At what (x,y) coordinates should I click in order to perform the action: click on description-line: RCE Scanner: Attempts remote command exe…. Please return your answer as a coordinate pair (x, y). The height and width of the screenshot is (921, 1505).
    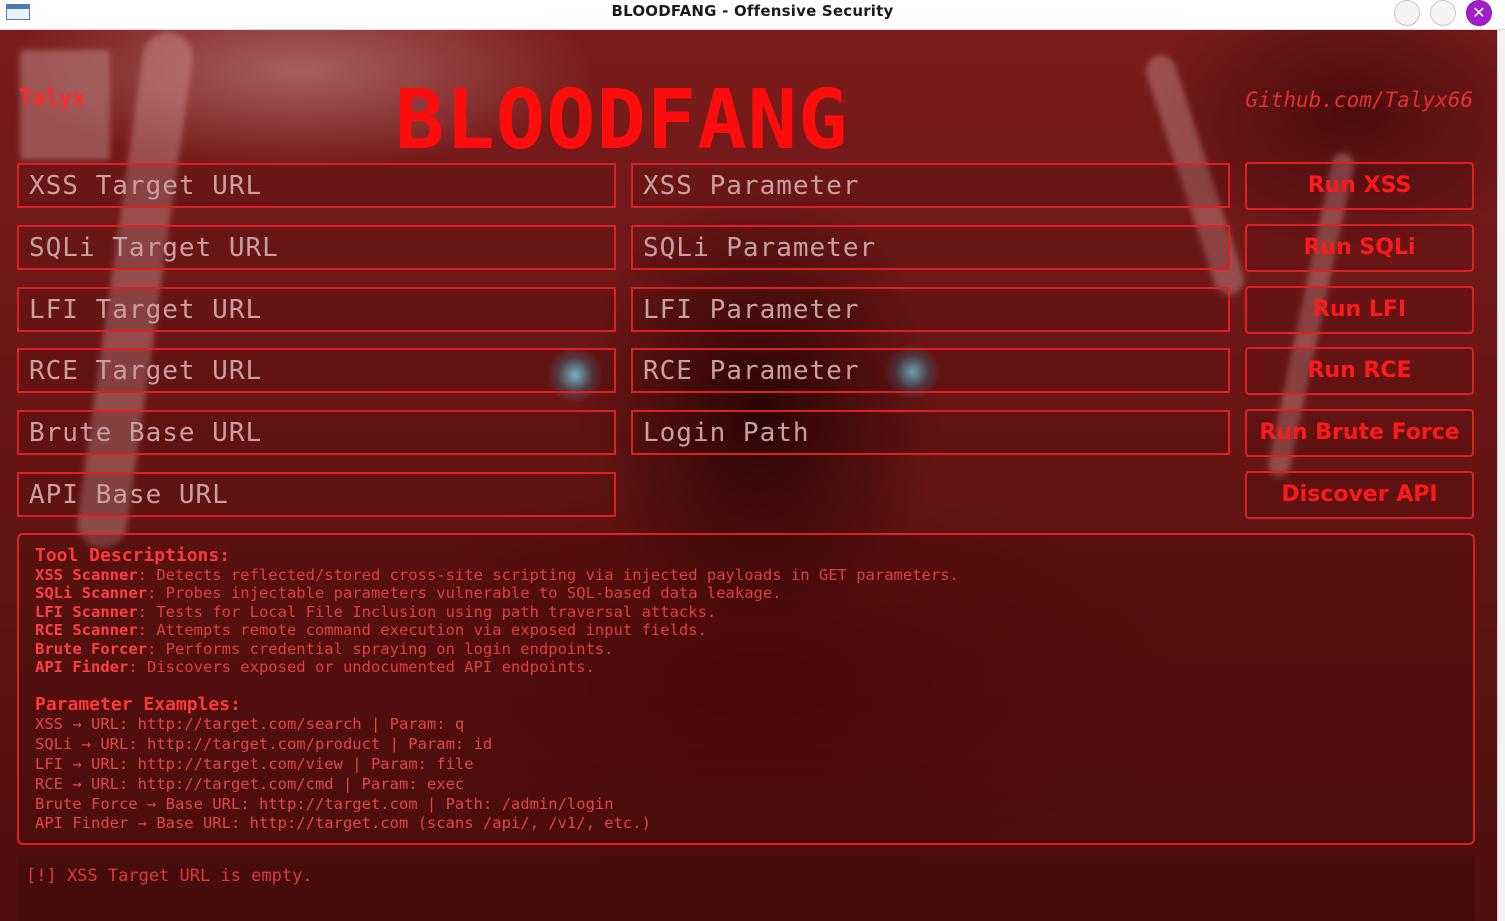
    Looking at the image, I should click on (746, 630).